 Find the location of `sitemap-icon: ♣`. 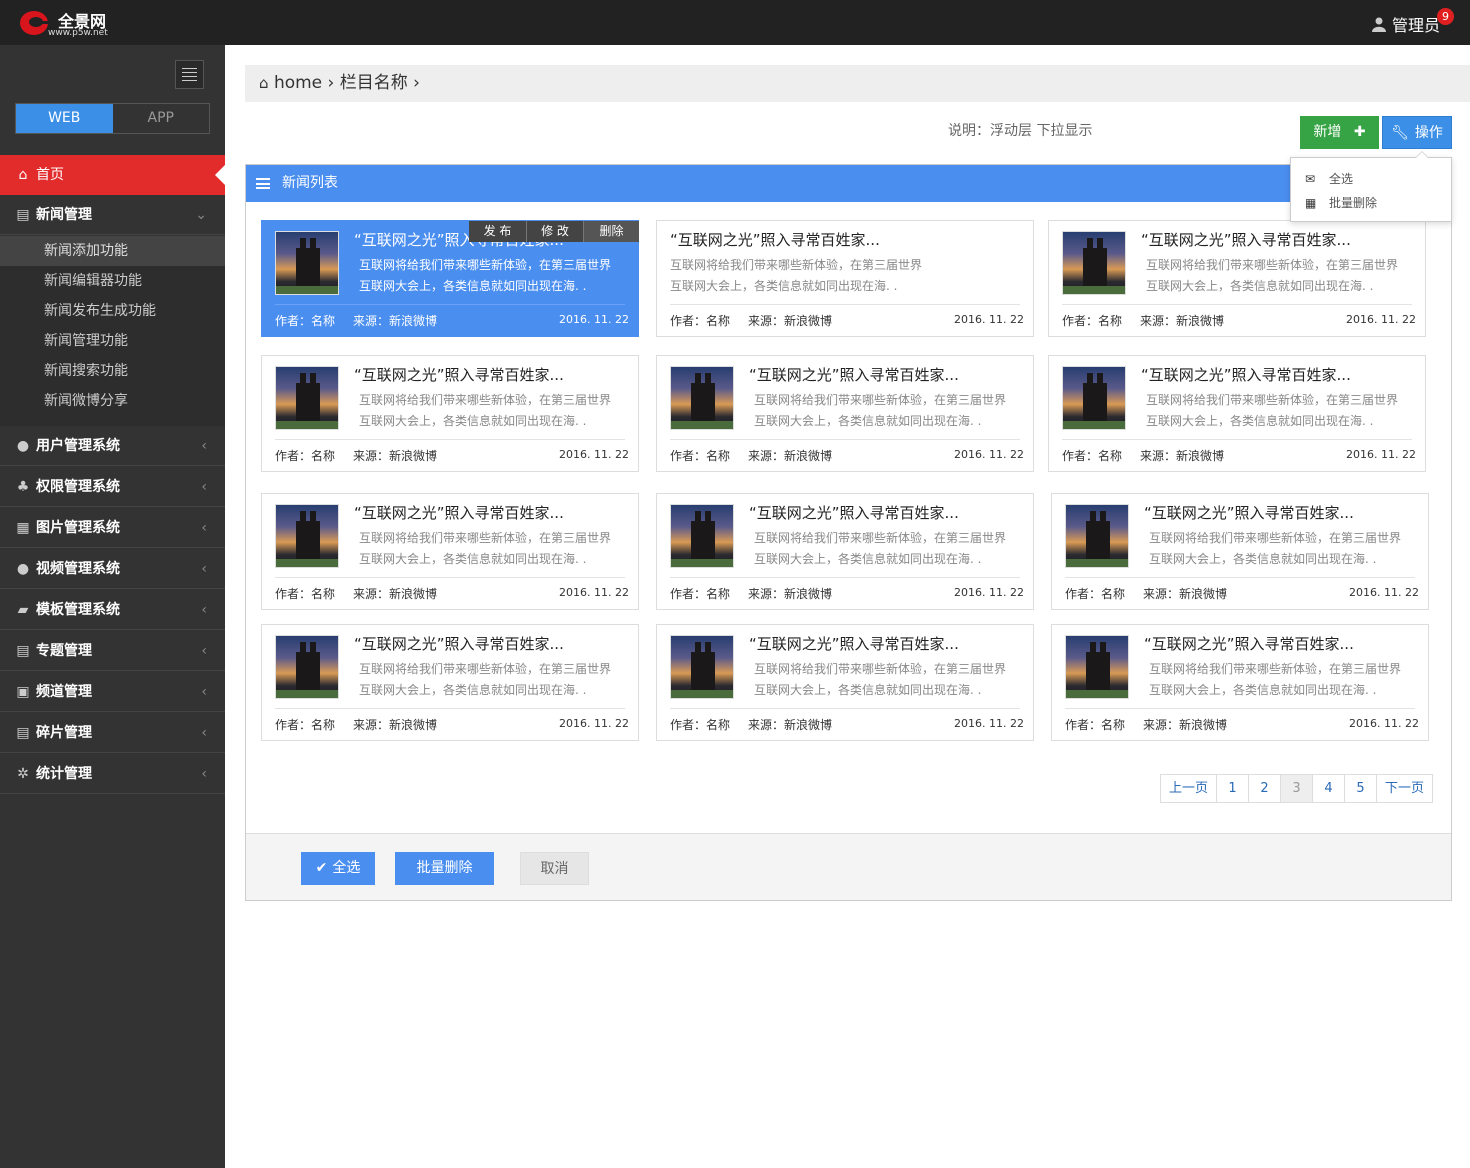

sitemap-icon: ♣ is located at coordinates (23, 487).